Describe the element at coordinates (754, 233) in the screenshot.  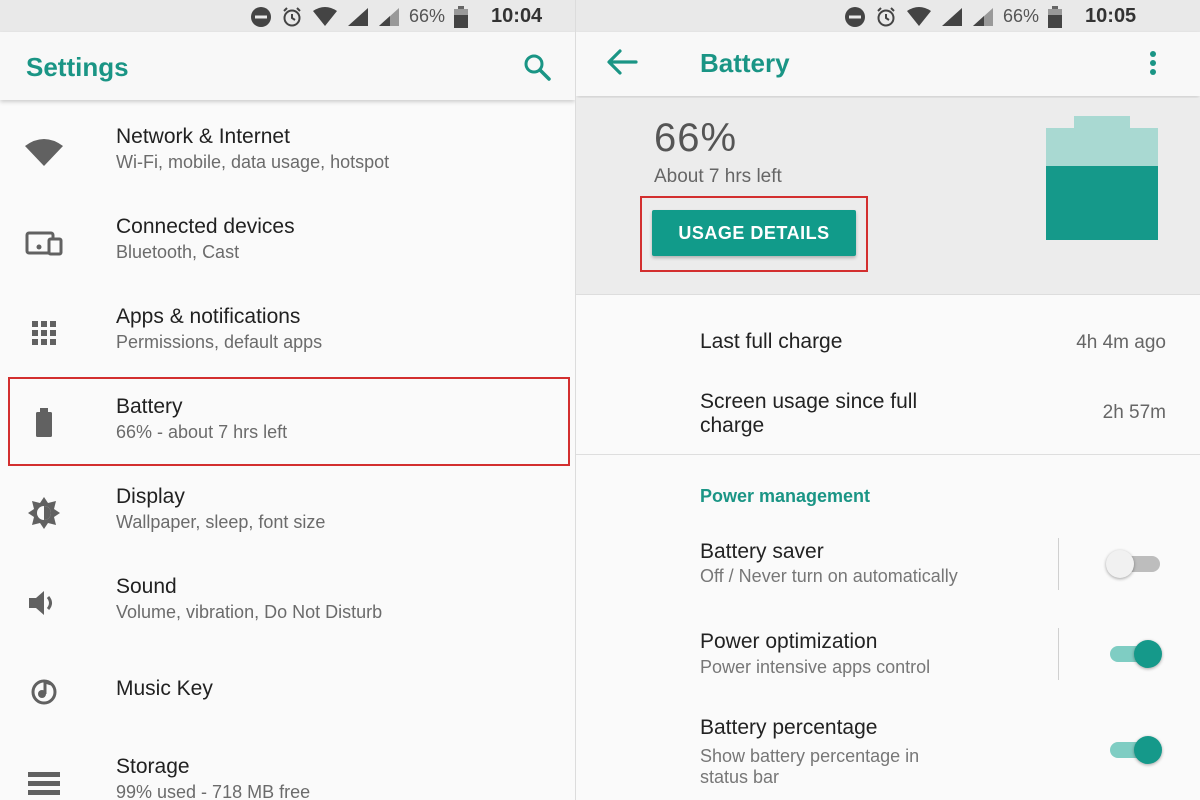
I see `usage-details-button: USAGE DETAILS` at that location.